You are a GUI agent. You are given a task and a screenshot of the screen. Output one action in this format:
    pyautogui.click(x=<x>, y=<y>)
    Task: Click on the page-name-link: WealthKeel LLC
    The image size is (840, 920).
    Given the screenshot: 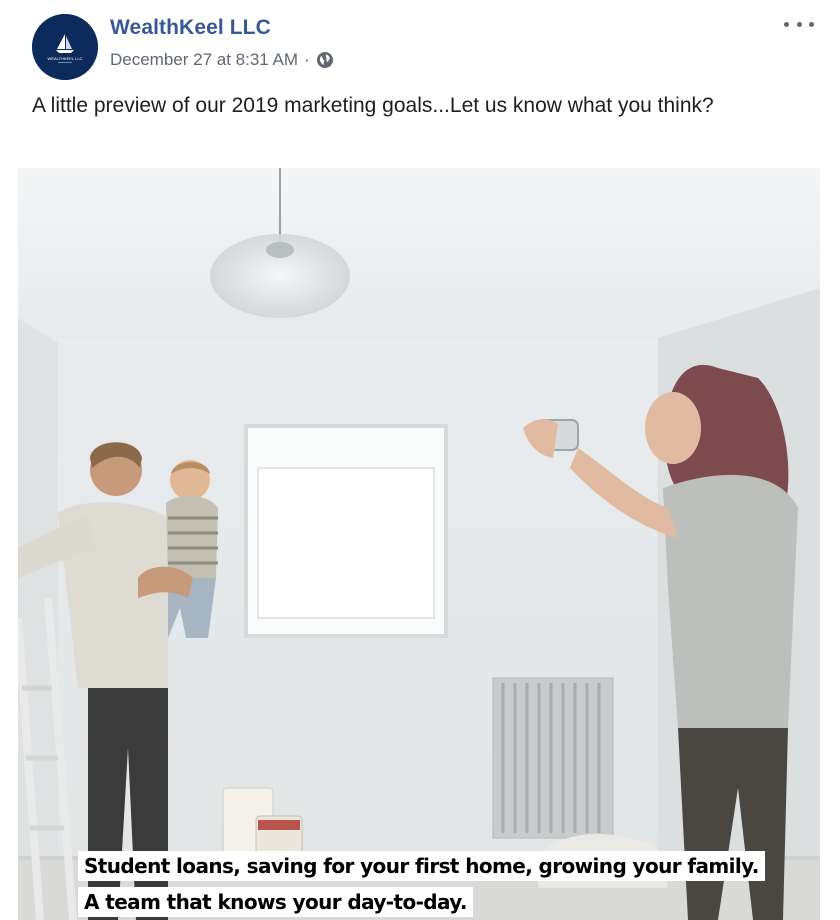 What is the action you would take?
    pyautogui.click(x=190, y=28)
    